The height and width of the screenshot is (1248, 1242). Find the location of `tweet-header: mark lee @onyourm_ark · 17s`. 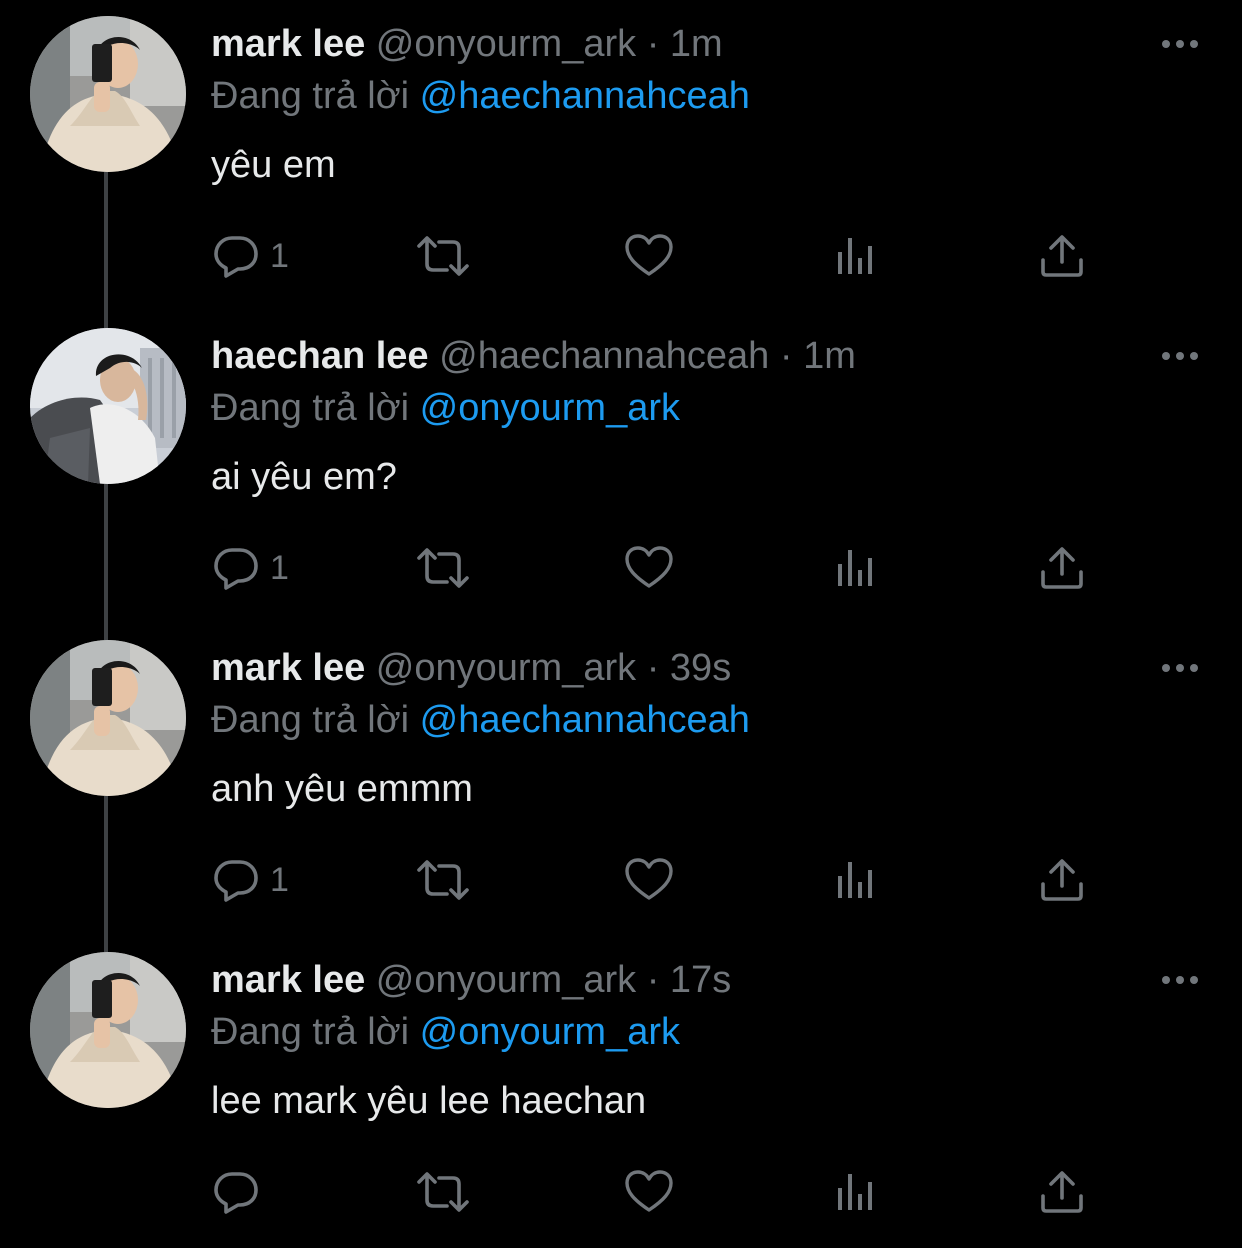

tweet-header: mark lee @onyourm_ark · 17s is located at coordinates (471, 980).